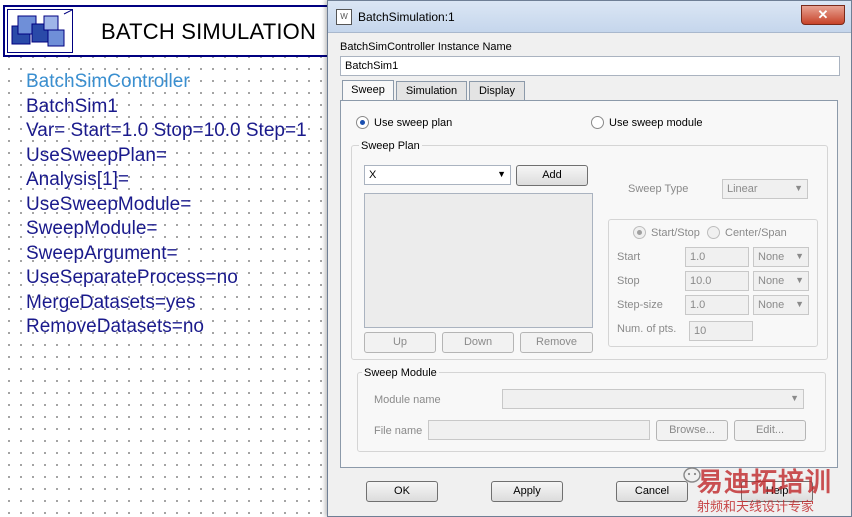  I want to click on use-sweep-module-label: Use sweep module, so click(656, 123).